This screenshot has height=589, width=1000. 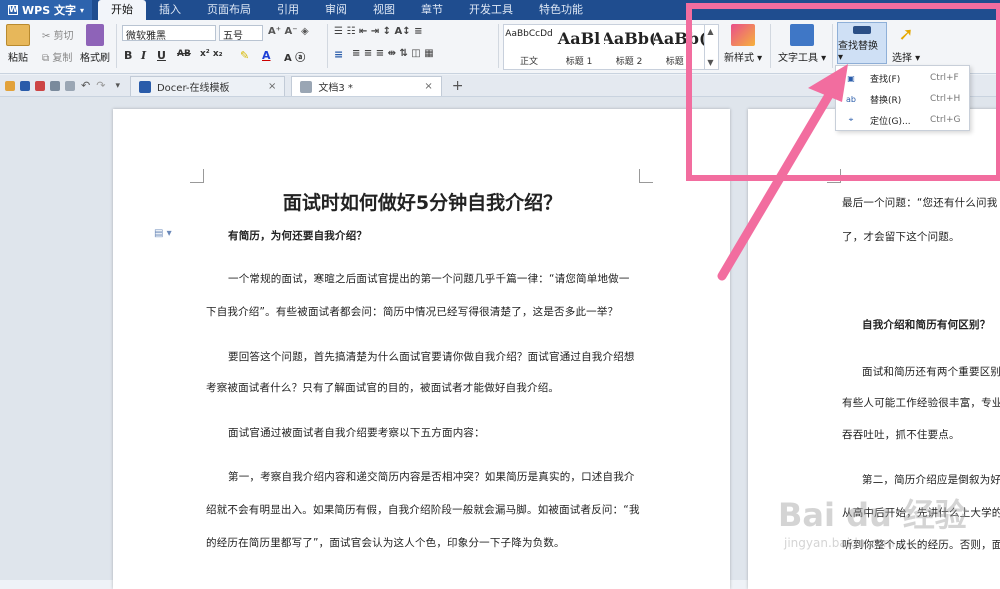 I want to click on paste-icon, so click(x=18, y=35).